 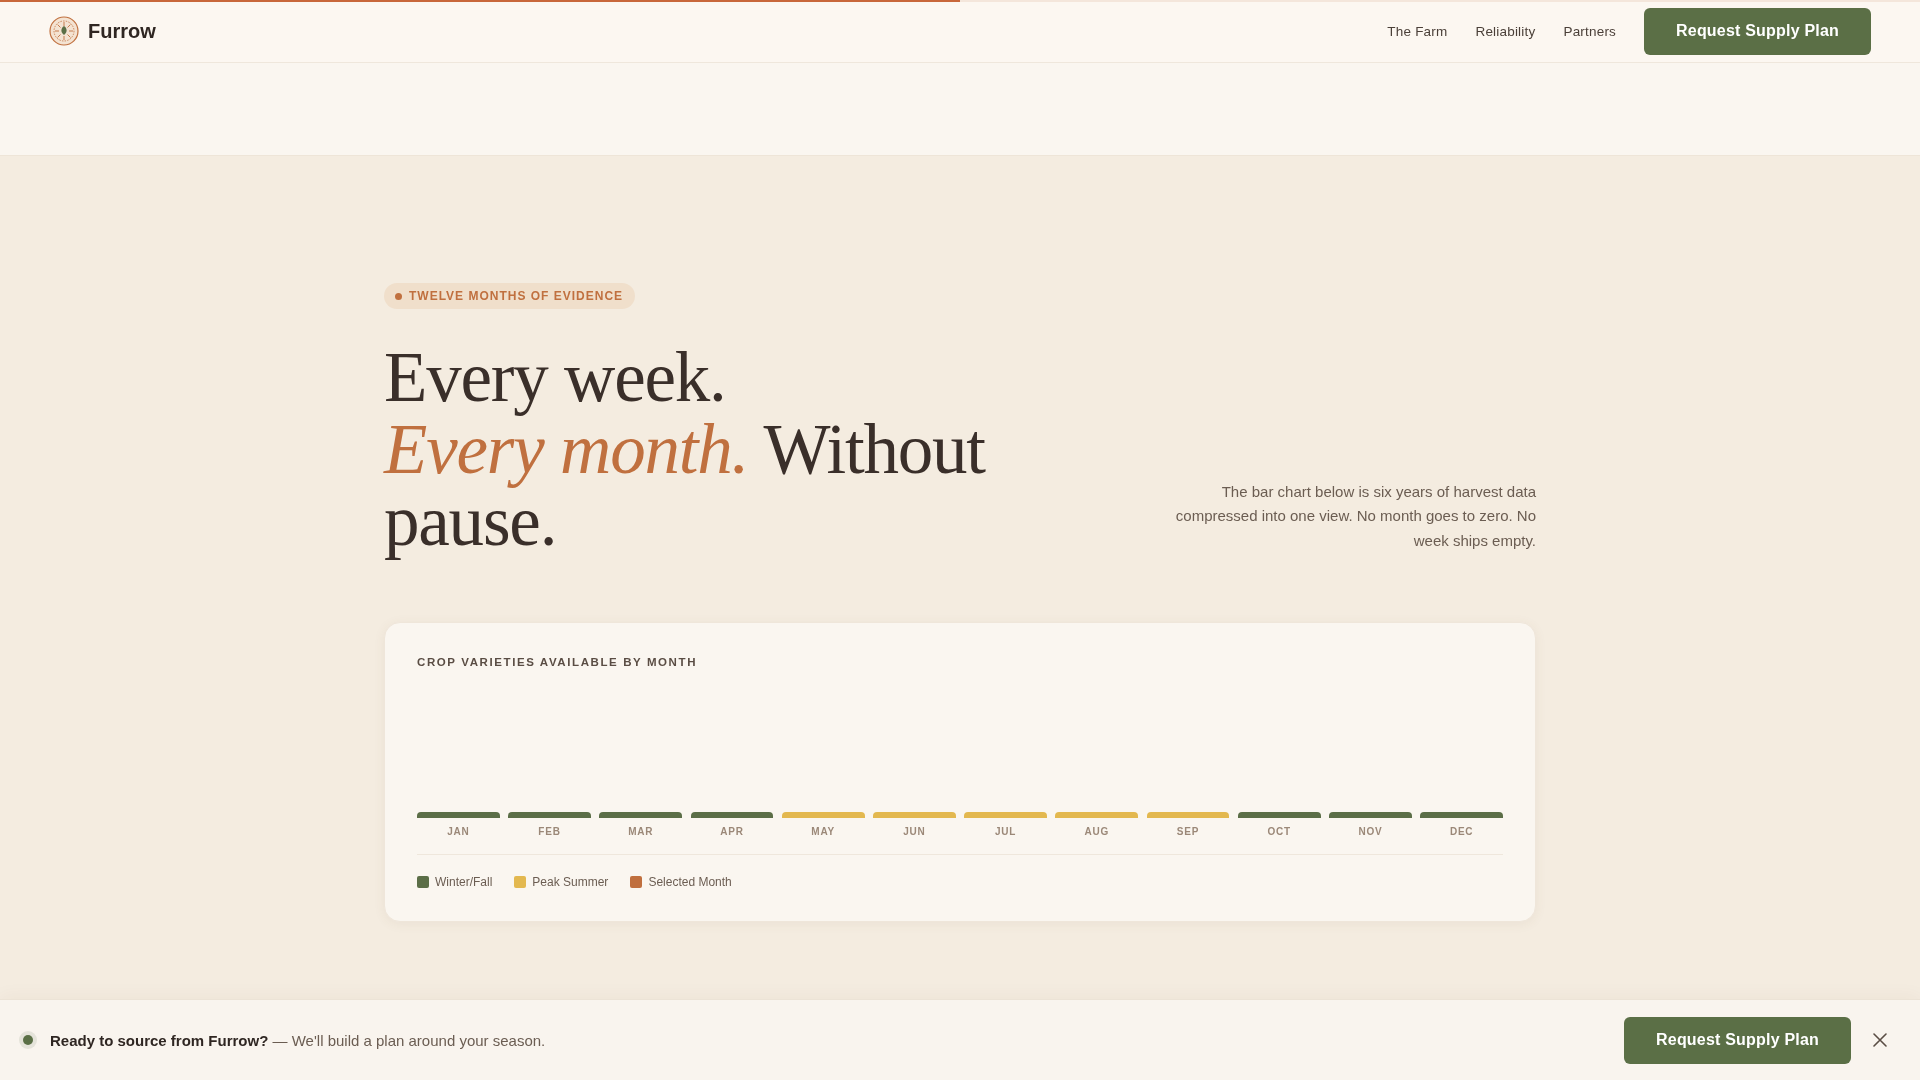 What do you see at coordinates (458, 832) in the screenshot?
I see `month-label: JAN` at bounding box center [458, 832].